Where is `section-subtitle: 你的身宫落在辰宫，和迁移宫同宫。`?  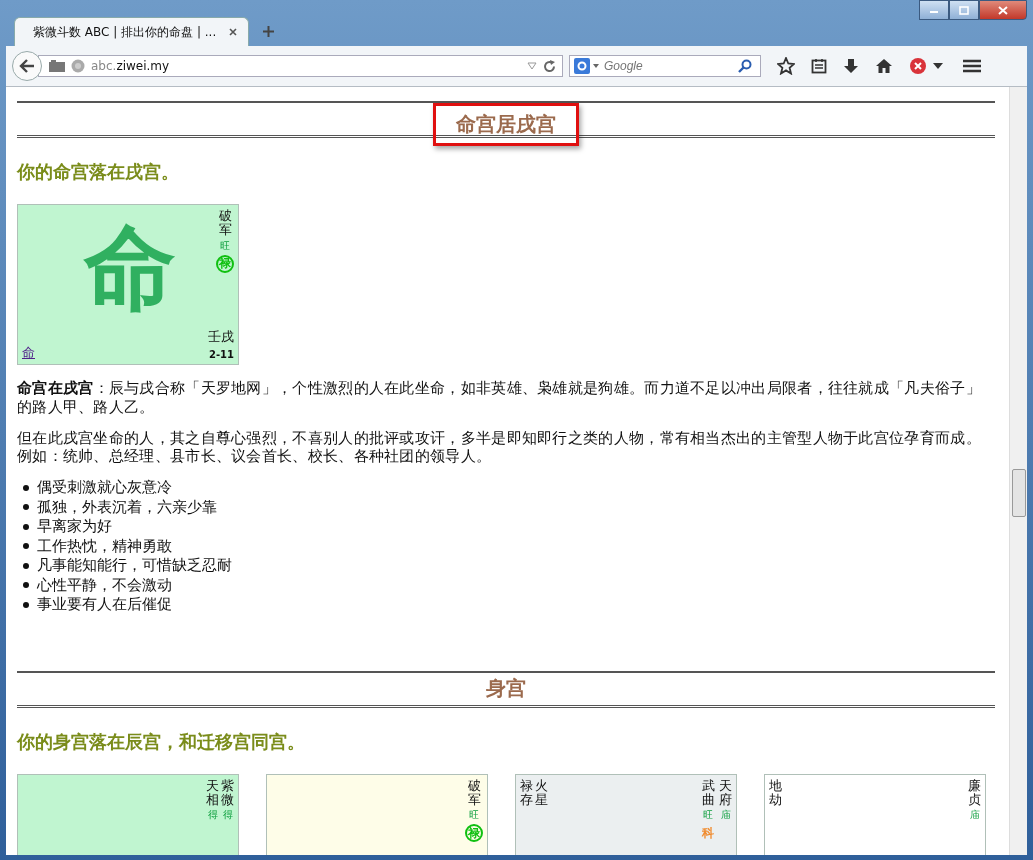
section-subtitle: 你的身宫落在辰宫，和迁移宫同宫。 is located at coordinates (161, 741).